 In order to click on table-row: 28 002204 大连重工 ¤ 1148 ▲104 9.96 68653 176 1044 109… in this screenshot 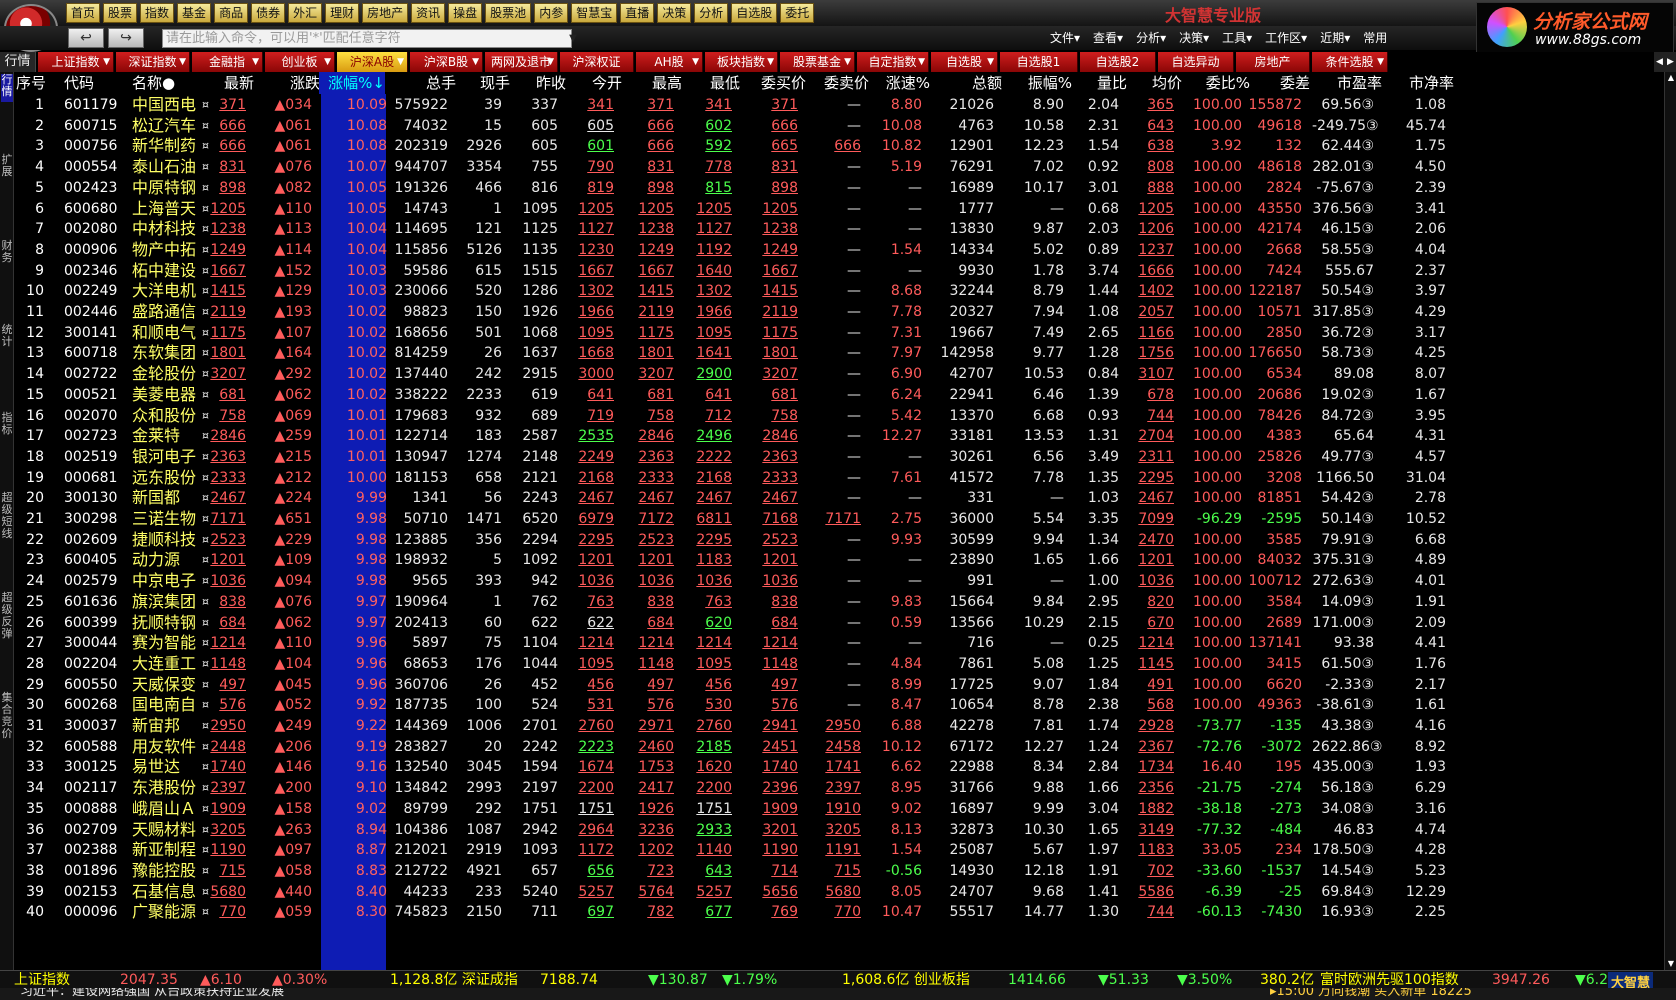, I will do `click(839, 664)`.